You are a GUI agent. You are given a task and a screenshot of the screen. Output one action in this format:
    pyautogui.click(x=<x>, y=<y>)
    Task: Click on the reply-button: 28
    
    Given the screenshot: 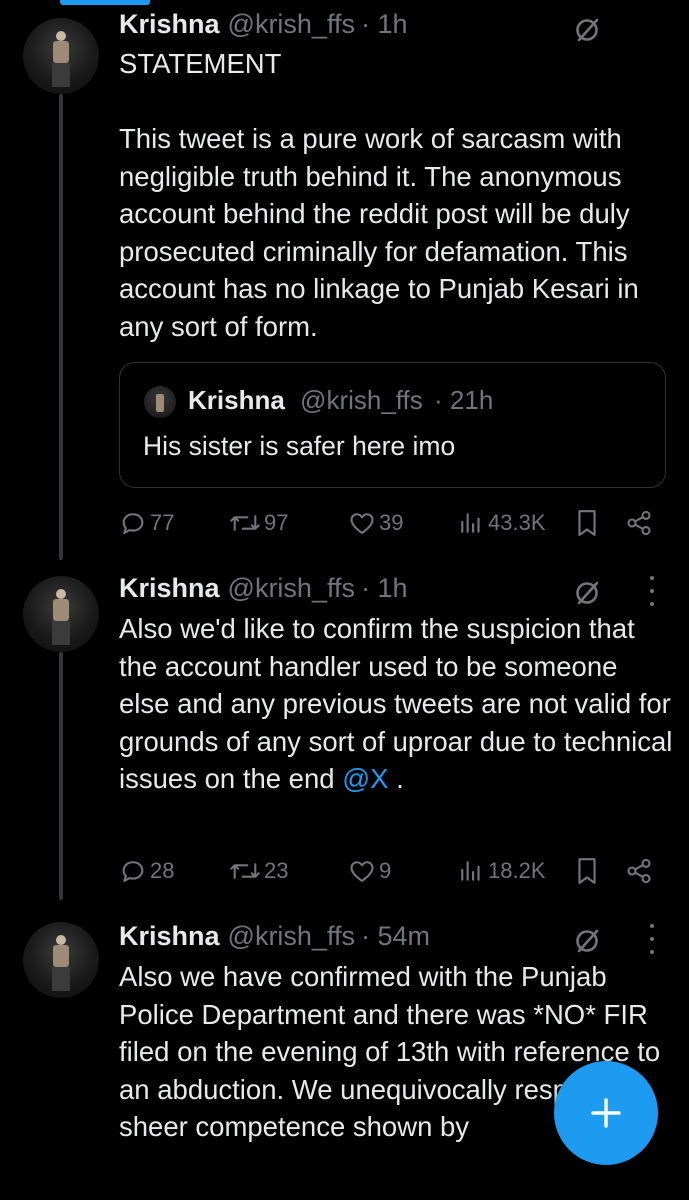 What is the action you would take?
    pyautogui.click(x=146, y=871)
    